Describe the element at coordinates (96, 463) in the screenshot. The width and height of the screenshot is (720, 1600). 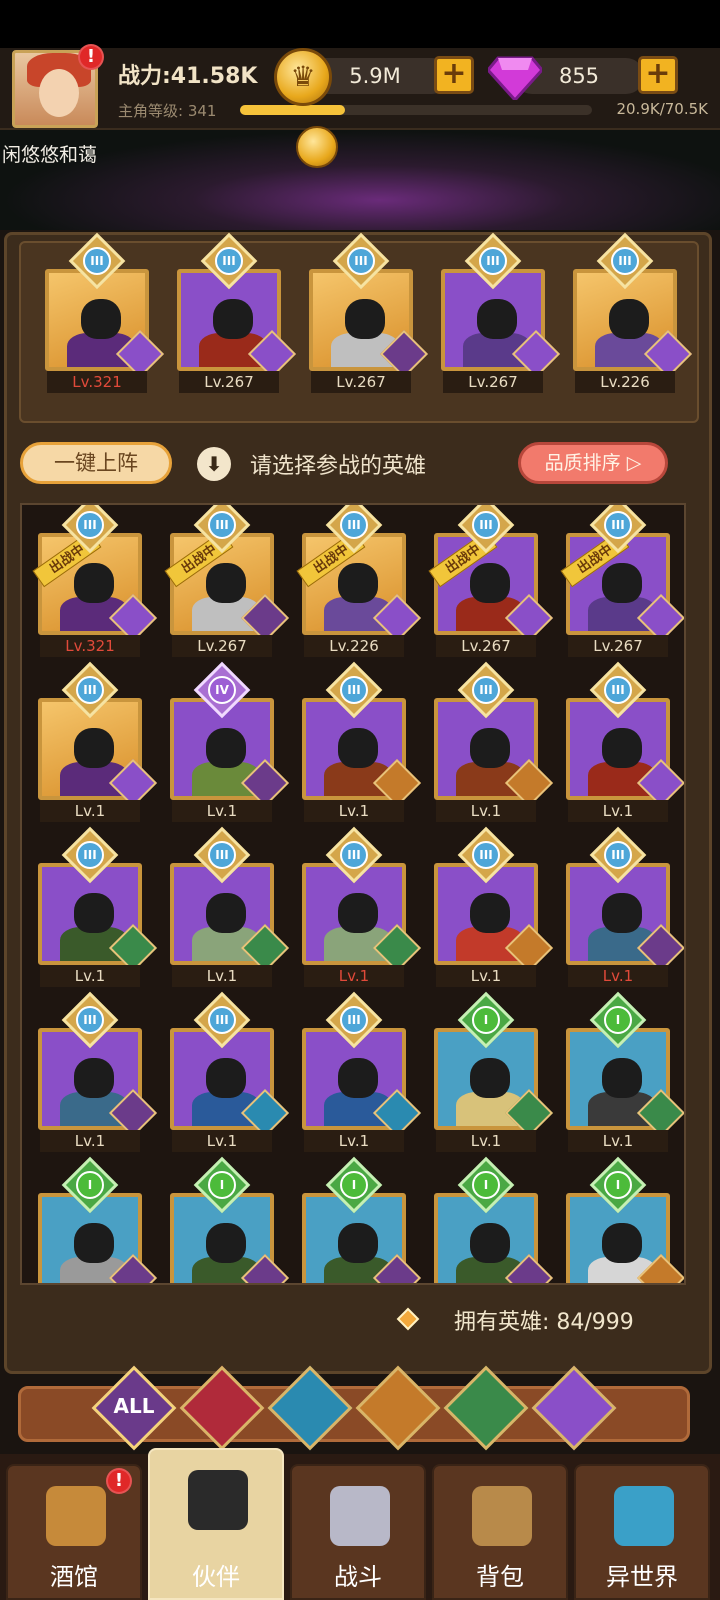
I see `auto-deploy-button: 一键上阵` at that location.